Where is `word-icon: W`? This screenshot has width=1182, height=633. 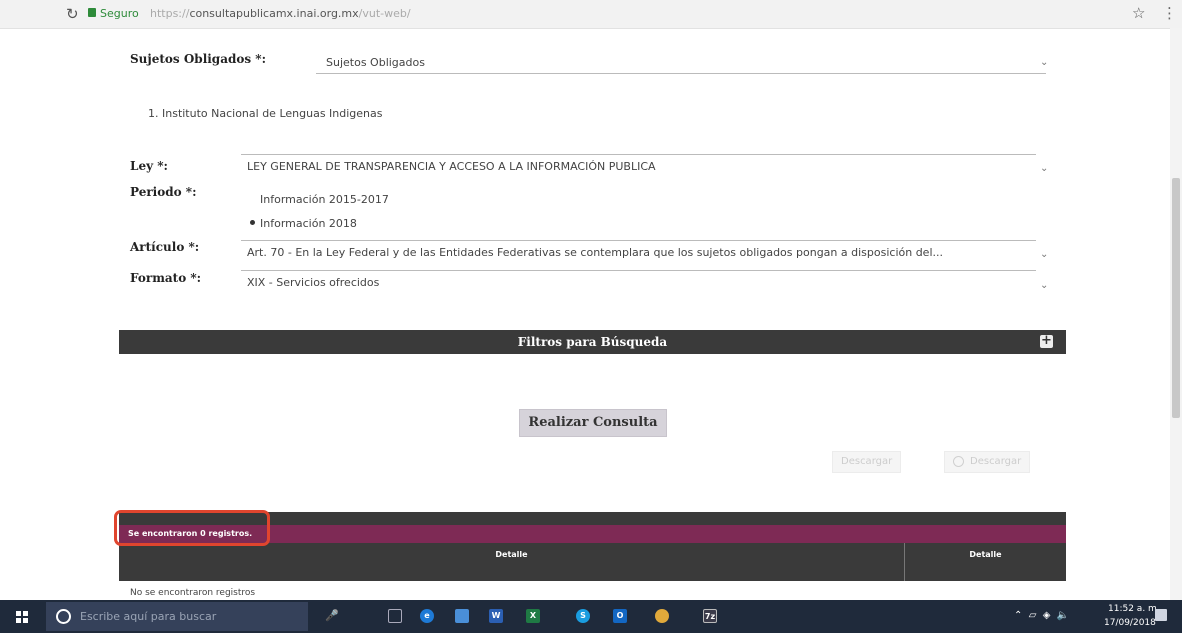
word-icon: W is located at coordinates (496, 616).